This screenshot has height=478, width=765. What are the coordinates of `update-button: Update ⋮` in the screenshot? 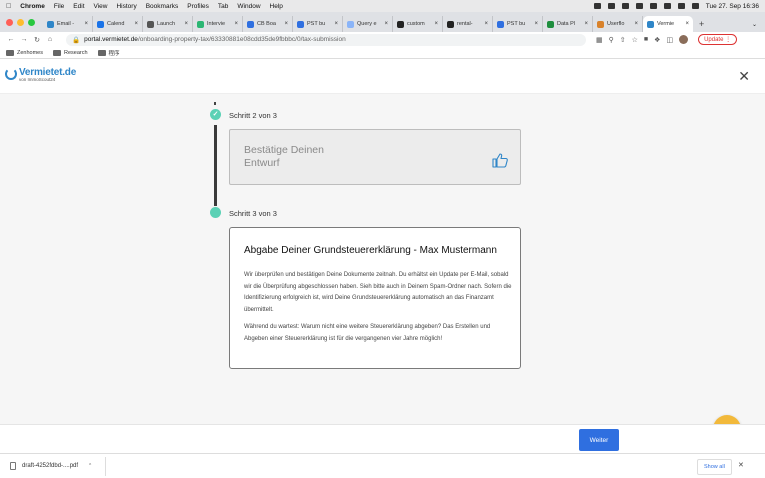 It's located at (718, 39).